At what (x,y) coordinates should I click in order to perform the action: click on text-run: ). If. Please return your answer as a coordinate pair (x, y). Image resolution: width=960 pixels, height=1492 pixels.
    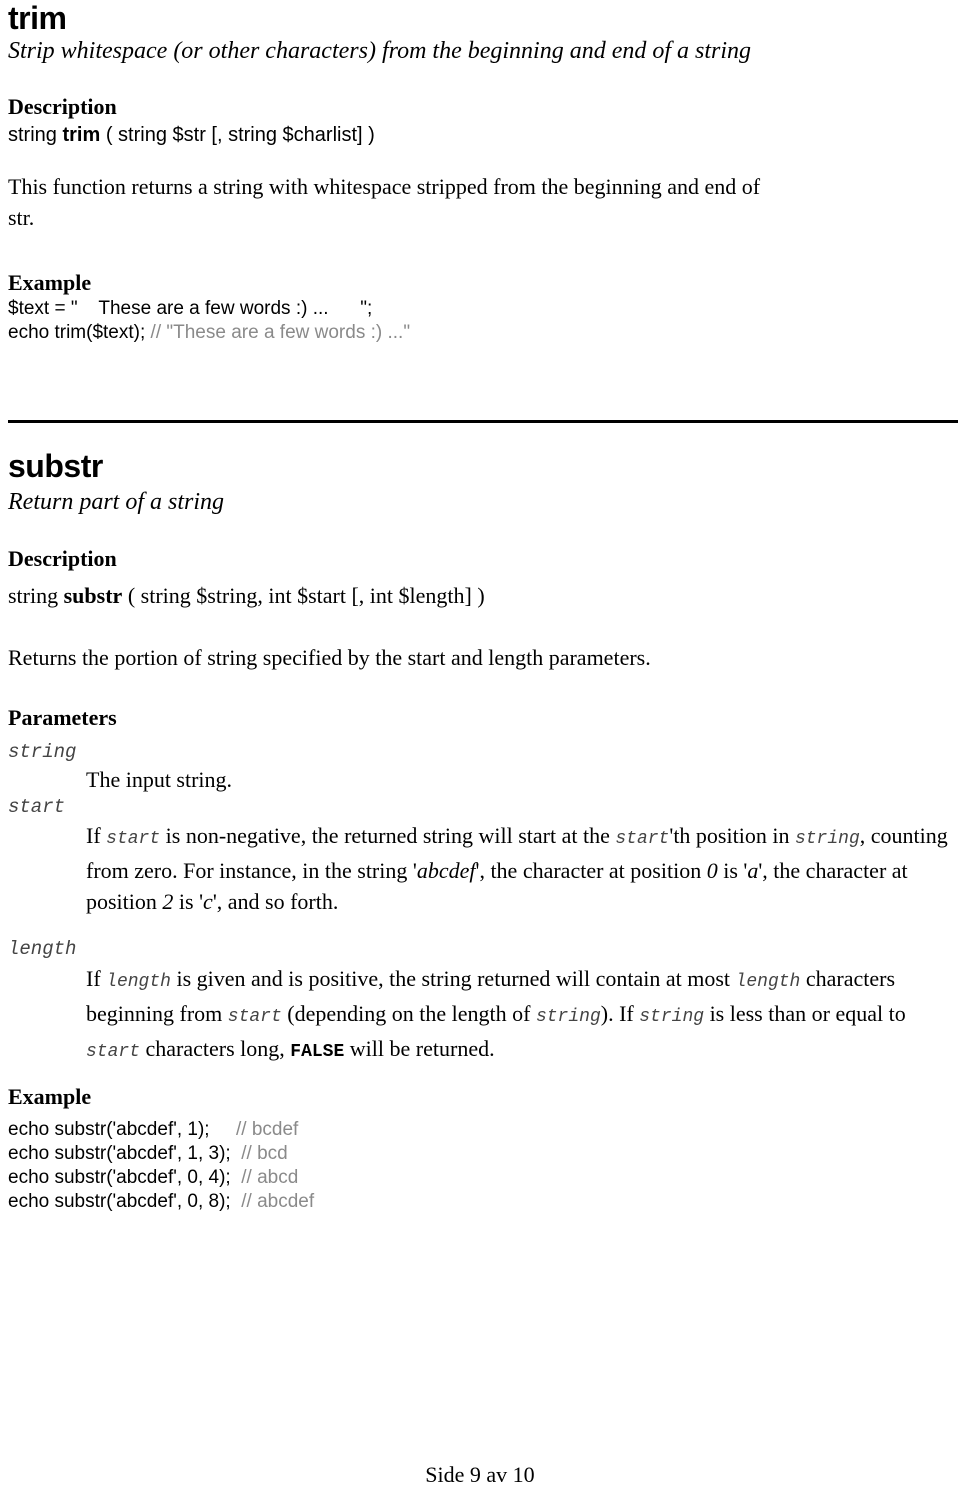
    Looking at the image, I should click on (620, 1013).